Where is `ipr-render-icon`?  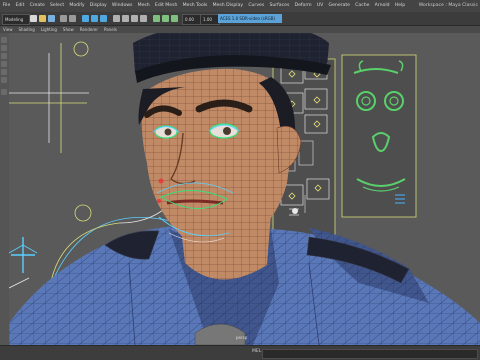 ipr-render-icon is located at coordinates (165, 18).